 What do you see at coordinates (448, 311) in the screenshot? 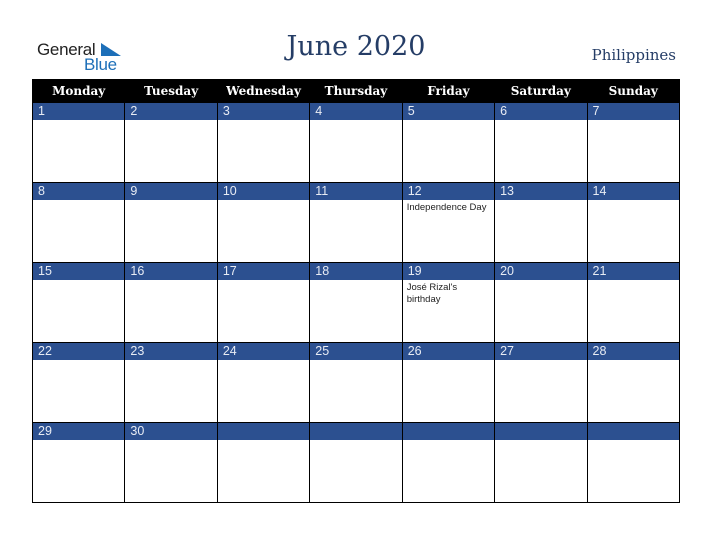
I see `day-event: José Rizal's birthday` at bounding box center [448, 311].